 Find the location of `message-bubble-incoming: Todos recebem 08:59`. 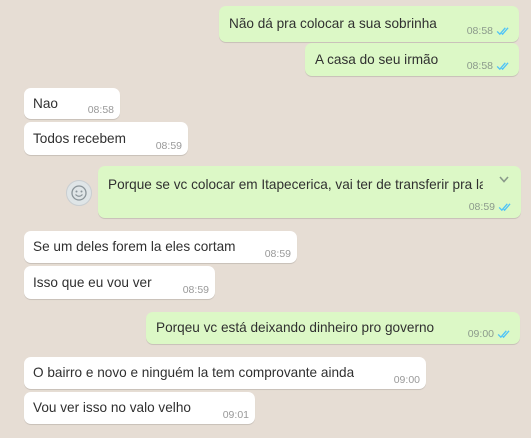

message-bubble-incoming: Todos recebem 08:59 is located at coordinates (106, 138).